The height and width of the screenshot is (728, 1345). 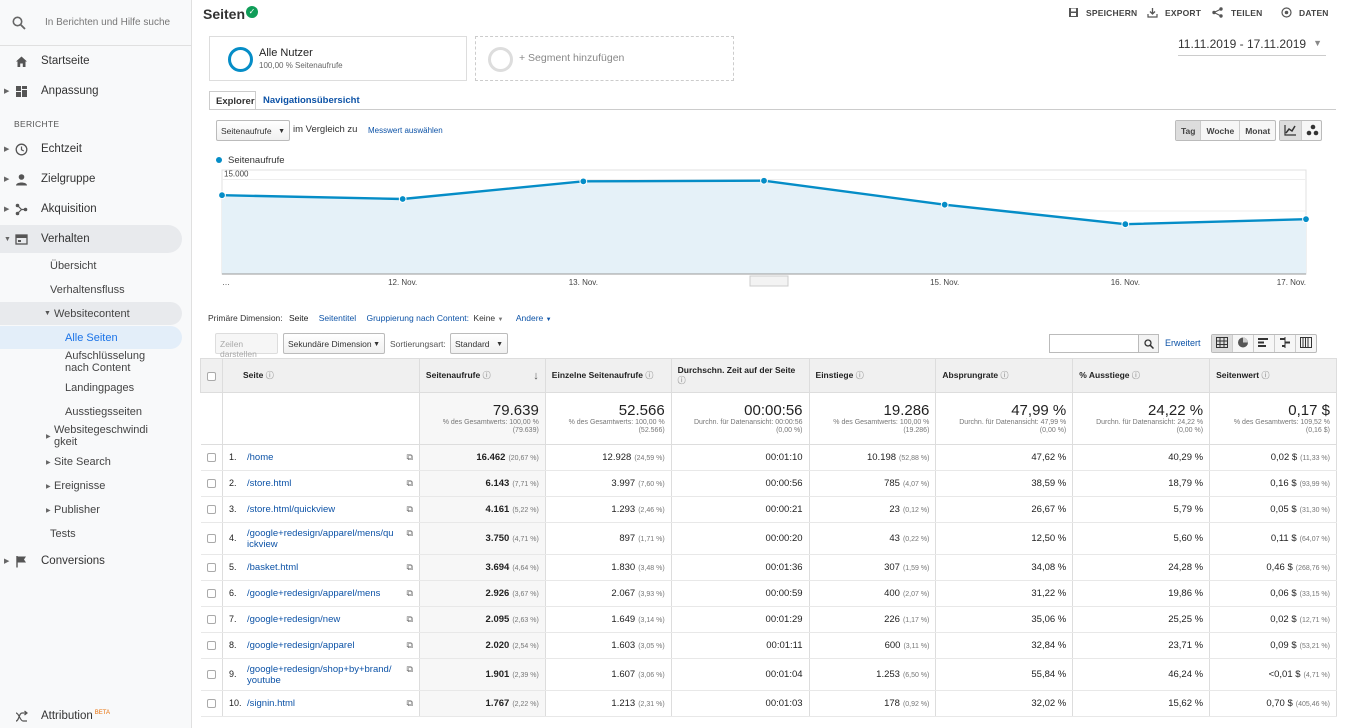 I want to click on sidebar-item-experiments: Tests, so click(x=63, y=534).